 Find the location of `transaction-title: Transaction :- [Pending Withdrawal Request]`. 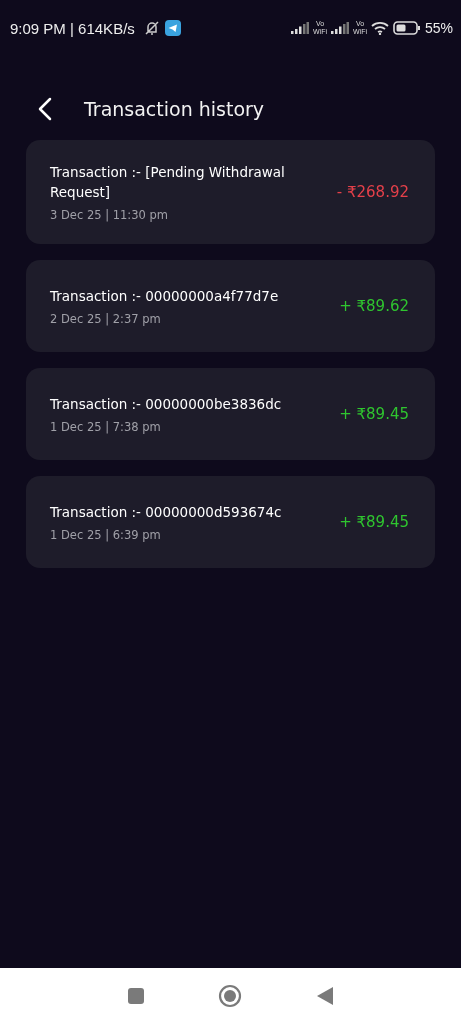

transaction-title: Transaction :- [Pending Withdrawal Request] is located at coordinates (168, 182).